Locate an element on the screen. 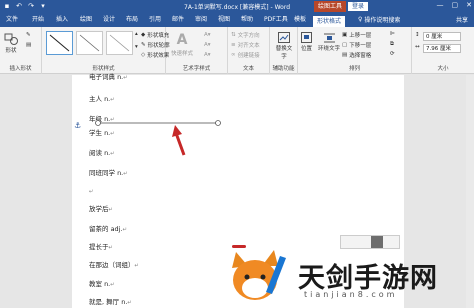 The width and height of the screenshot is (474, 308). text-outline-icon: A▾ is located at coordinates (207, 45).